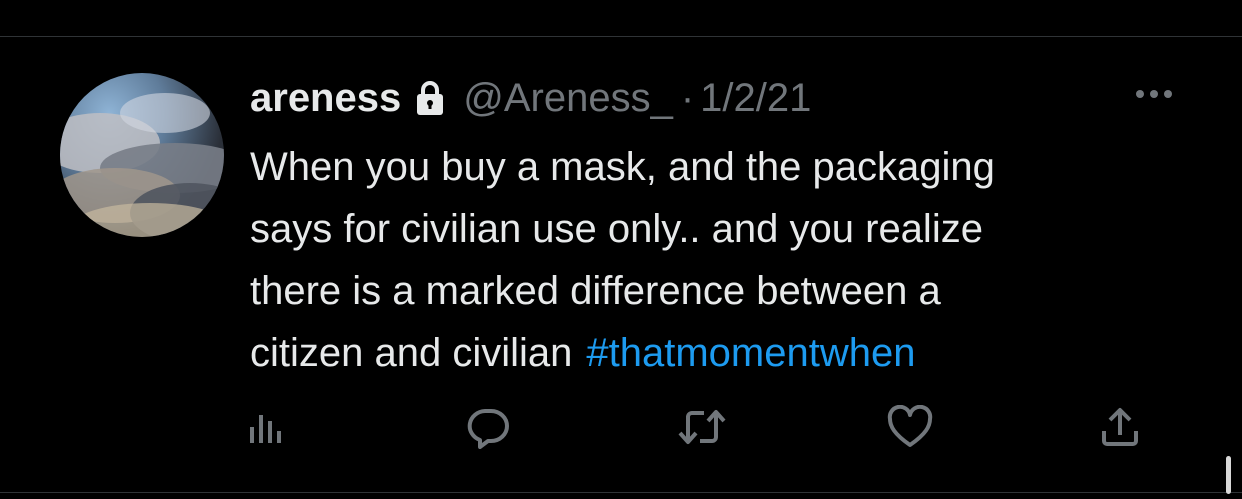 The width and height of the screenshot is (1242, 499). Describe the element at coordinates (1228, 475) in the screenshot. I see `scrollbar-thumb` at that location.